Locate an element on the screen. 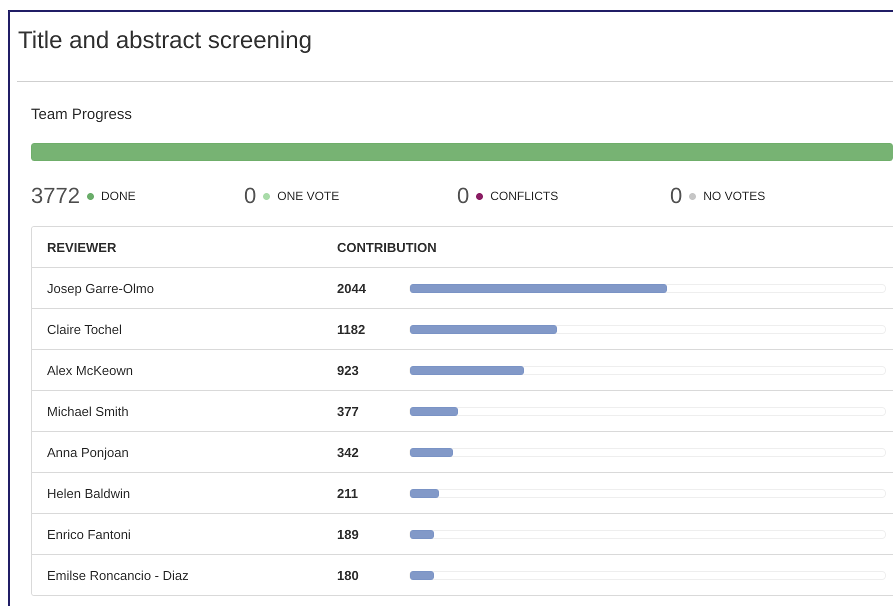 The width and height of the screenshot is (893, 606). reviewer-name: Michael Smith is located at coordinates (88, 411).